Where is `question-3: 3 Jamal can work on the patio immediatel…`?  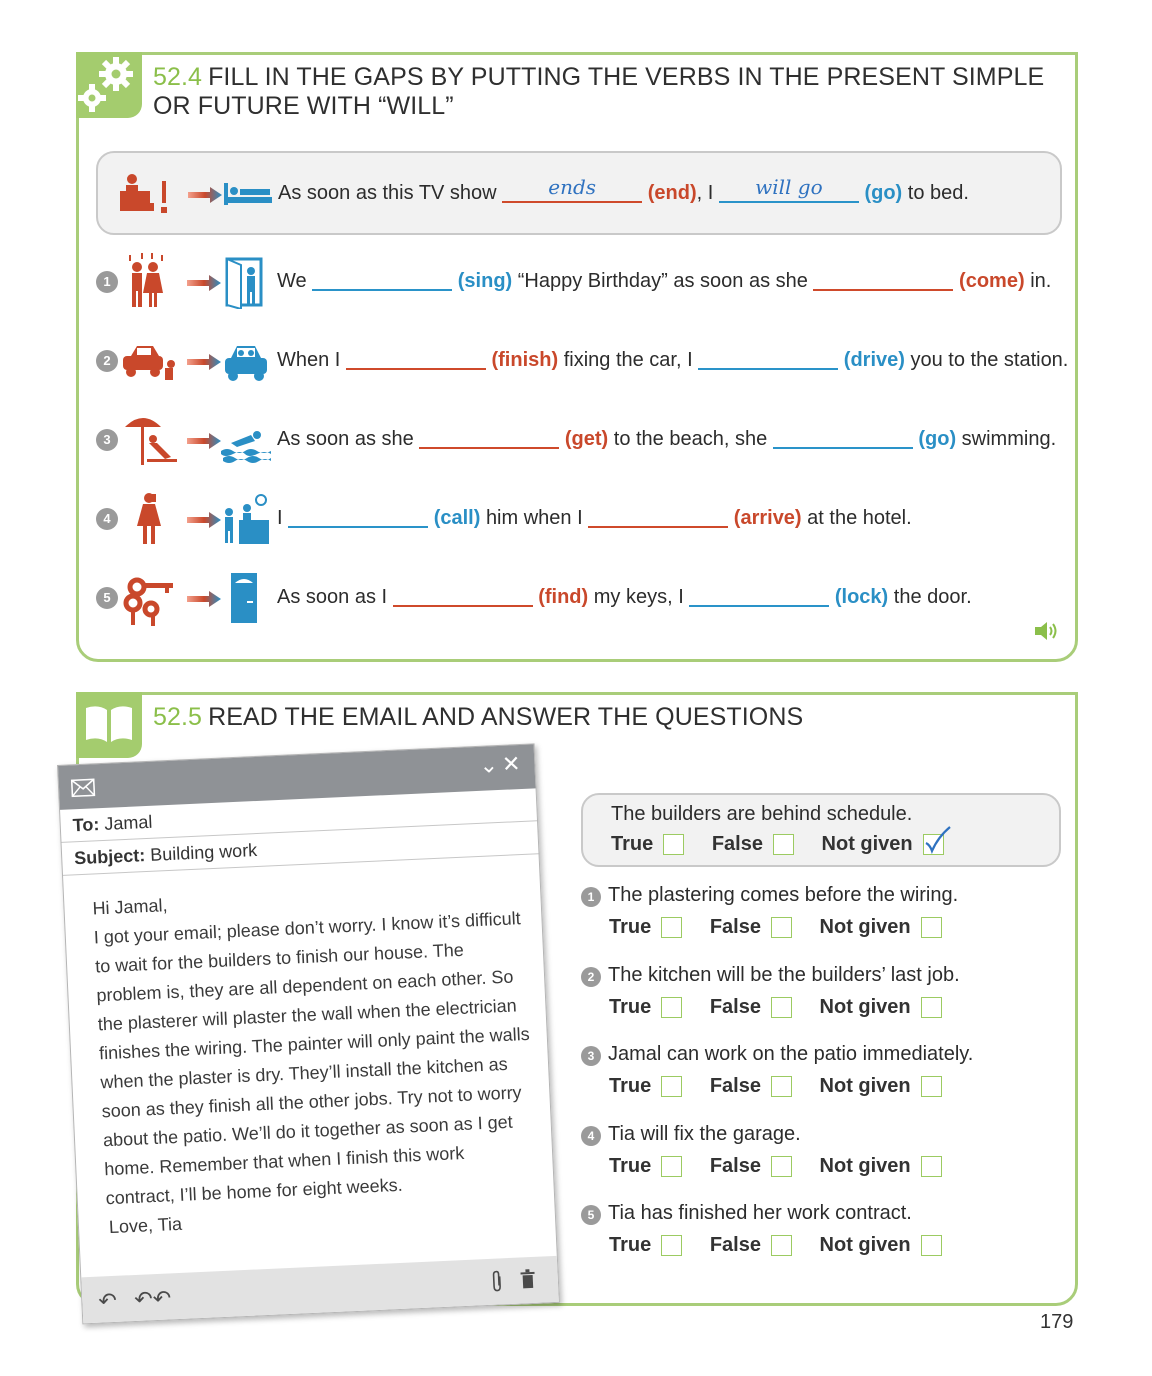 question-3: 3 Jamal can work on the patio immediatel… is located at coordinates (826, 1074).